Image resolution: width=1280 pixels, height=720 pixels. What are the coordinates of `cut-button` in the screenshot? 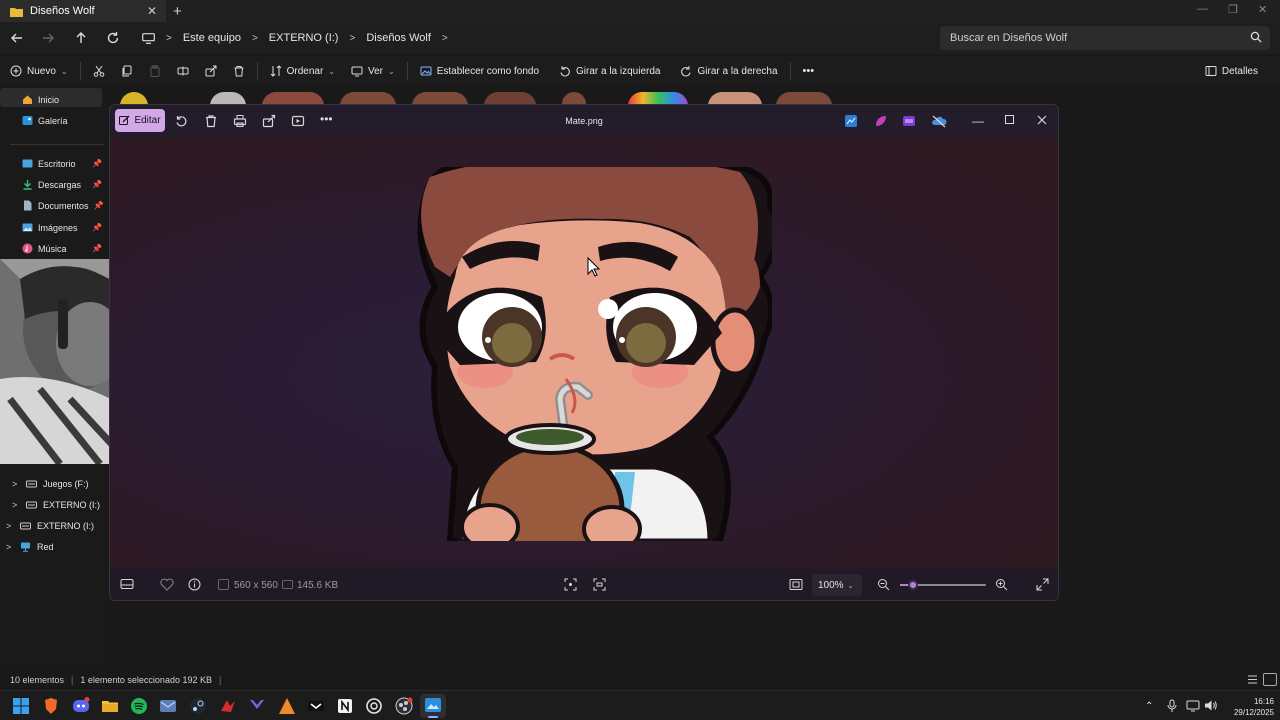 It's located at (99, 71).